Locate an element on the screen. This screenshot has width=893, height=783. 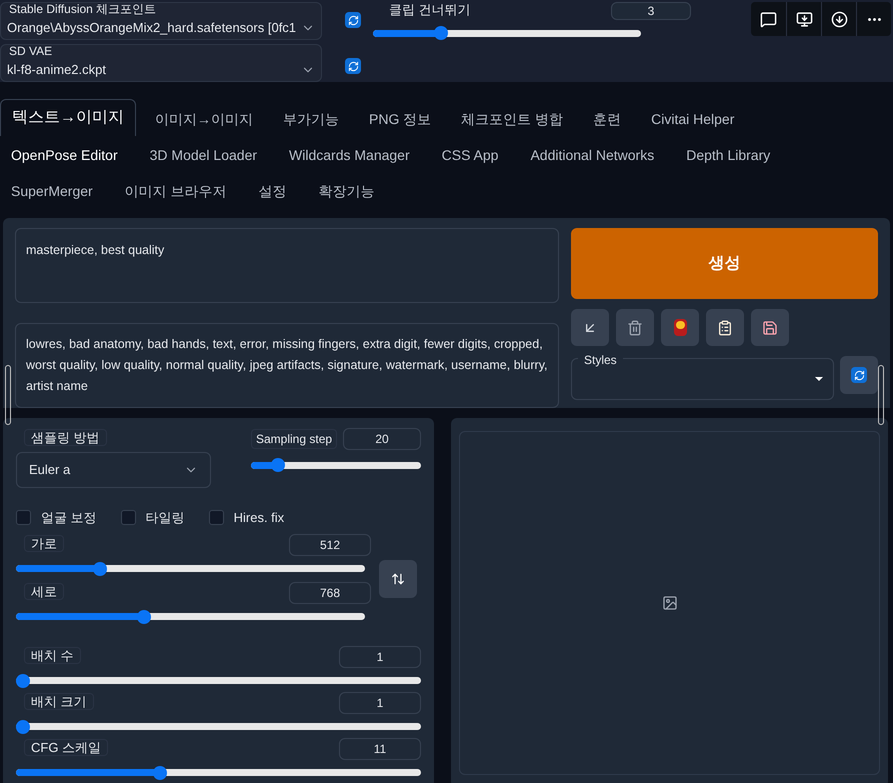
field-label: 세로 is located at coordinates (44, 591).